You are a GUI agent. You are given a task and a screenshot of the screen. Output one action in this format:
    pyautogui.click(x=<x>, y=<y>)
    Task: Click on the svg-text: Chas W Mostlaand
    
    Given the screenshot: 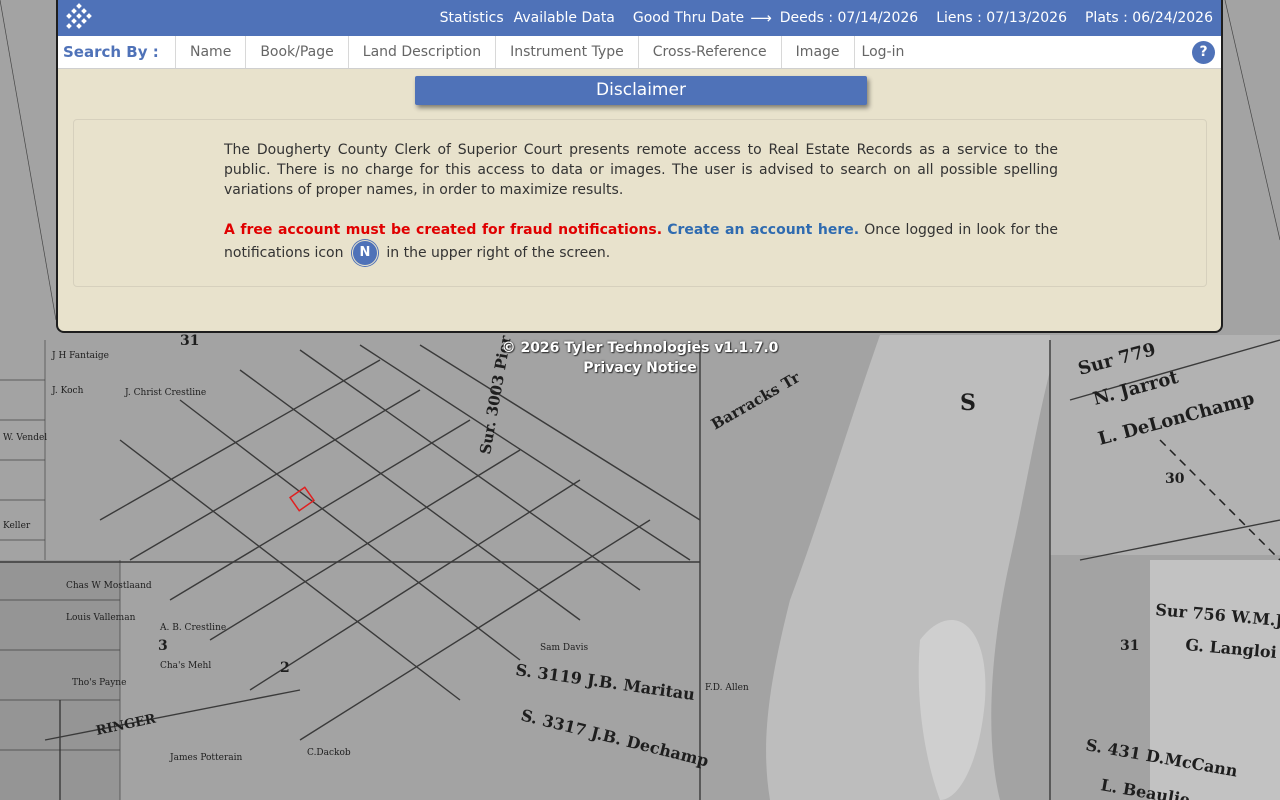 What is the action you would take?
    pyautogui.click(x=109, y=586)
    